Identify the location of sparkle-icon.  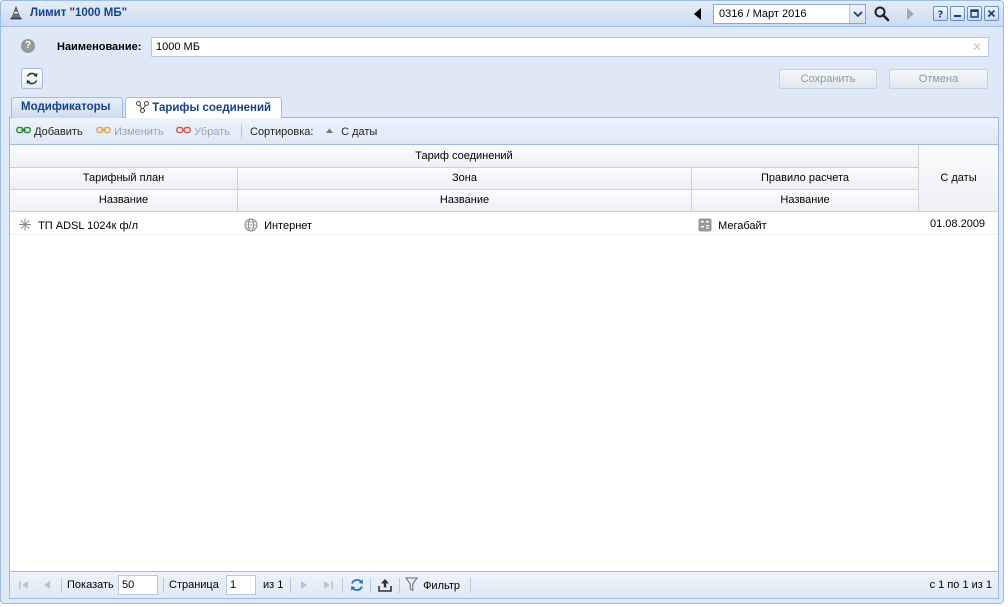
(25, 224).